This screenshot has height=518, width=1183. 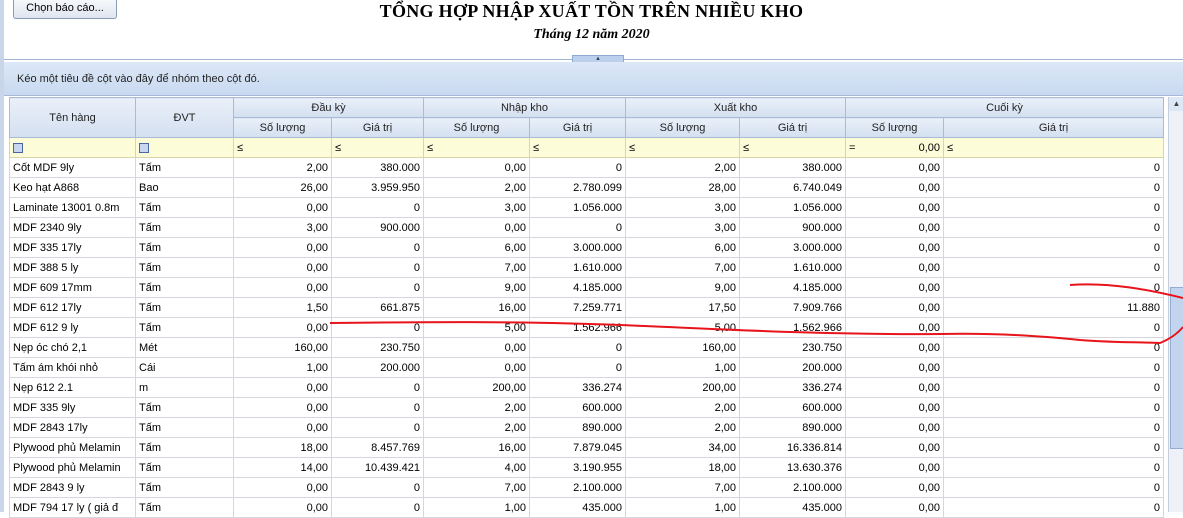 What do you see at coordinates (577, 187) in the screenshot?
I see `cell-nhap-kho-gia-tri: 2.780.099` at bounding box center [577, 187].